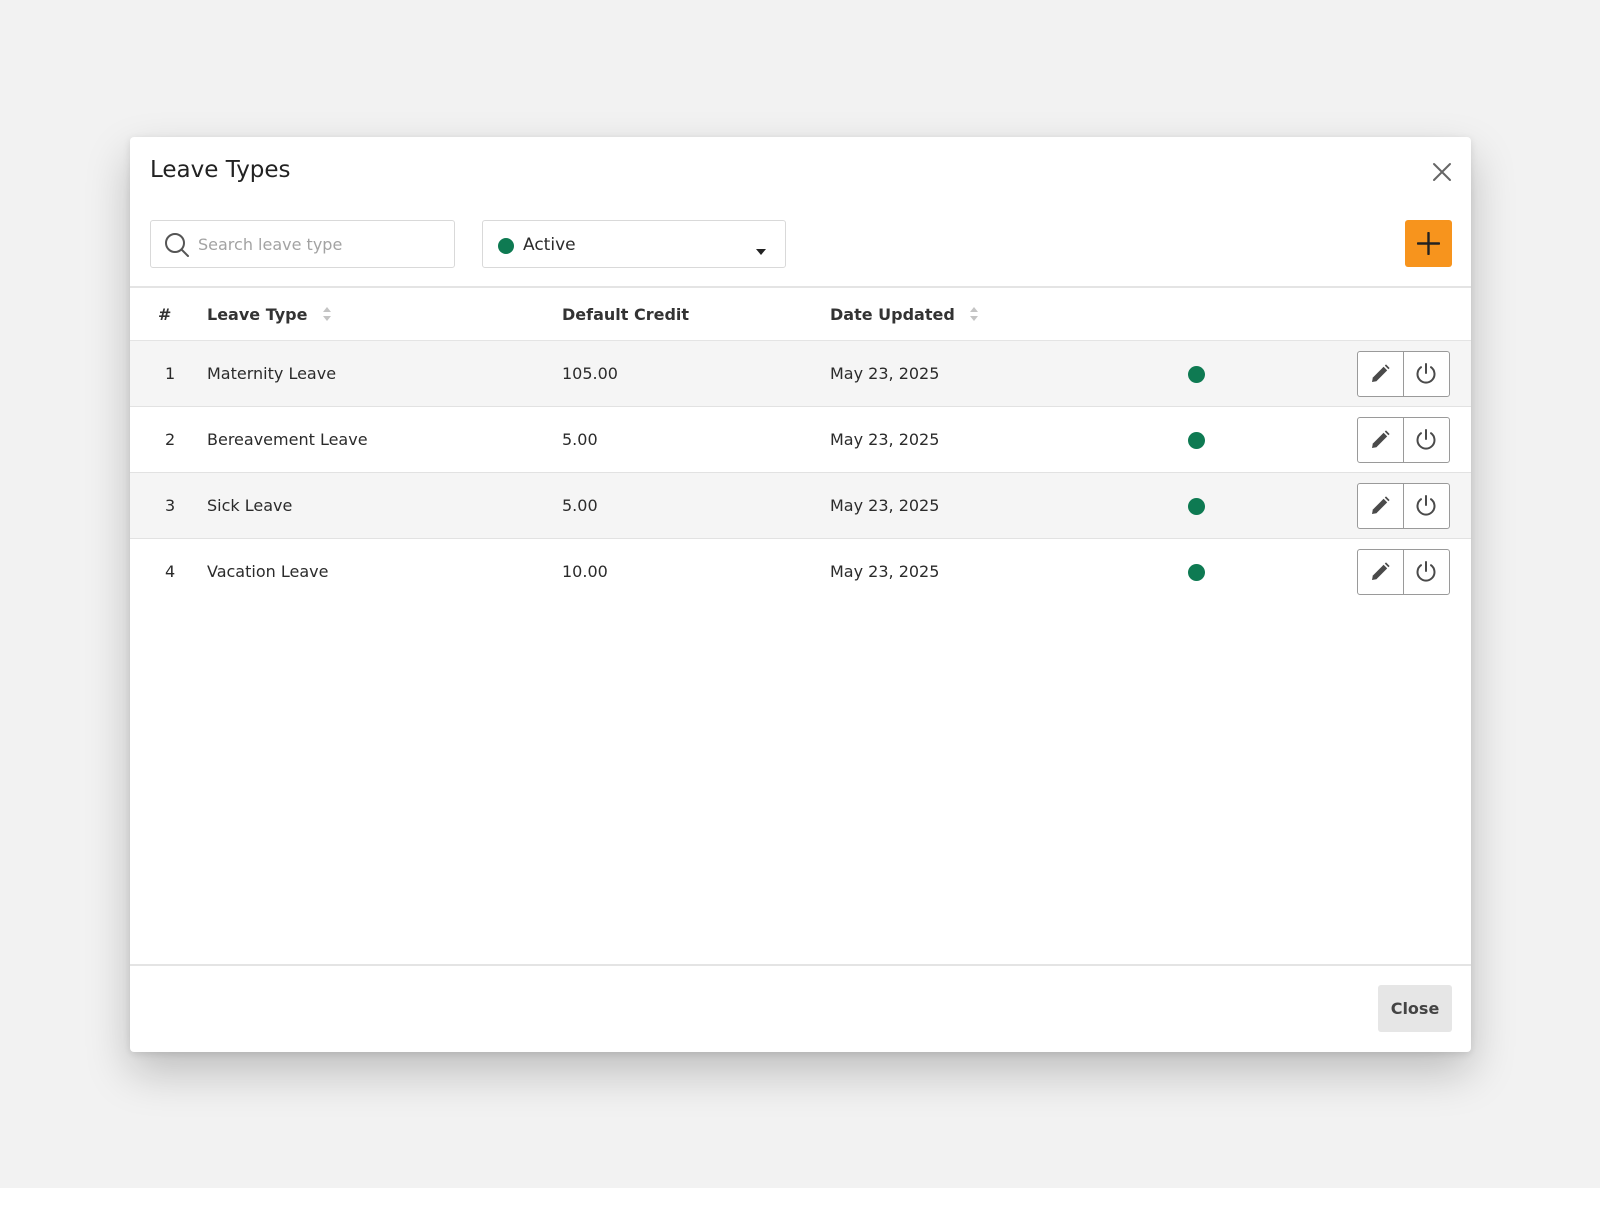 The image size is (1600, 1227). What do you see at coordinates (590, 373) in the screenshot?
I see `default-credit: 105.00` at bounding box center [590, 373].